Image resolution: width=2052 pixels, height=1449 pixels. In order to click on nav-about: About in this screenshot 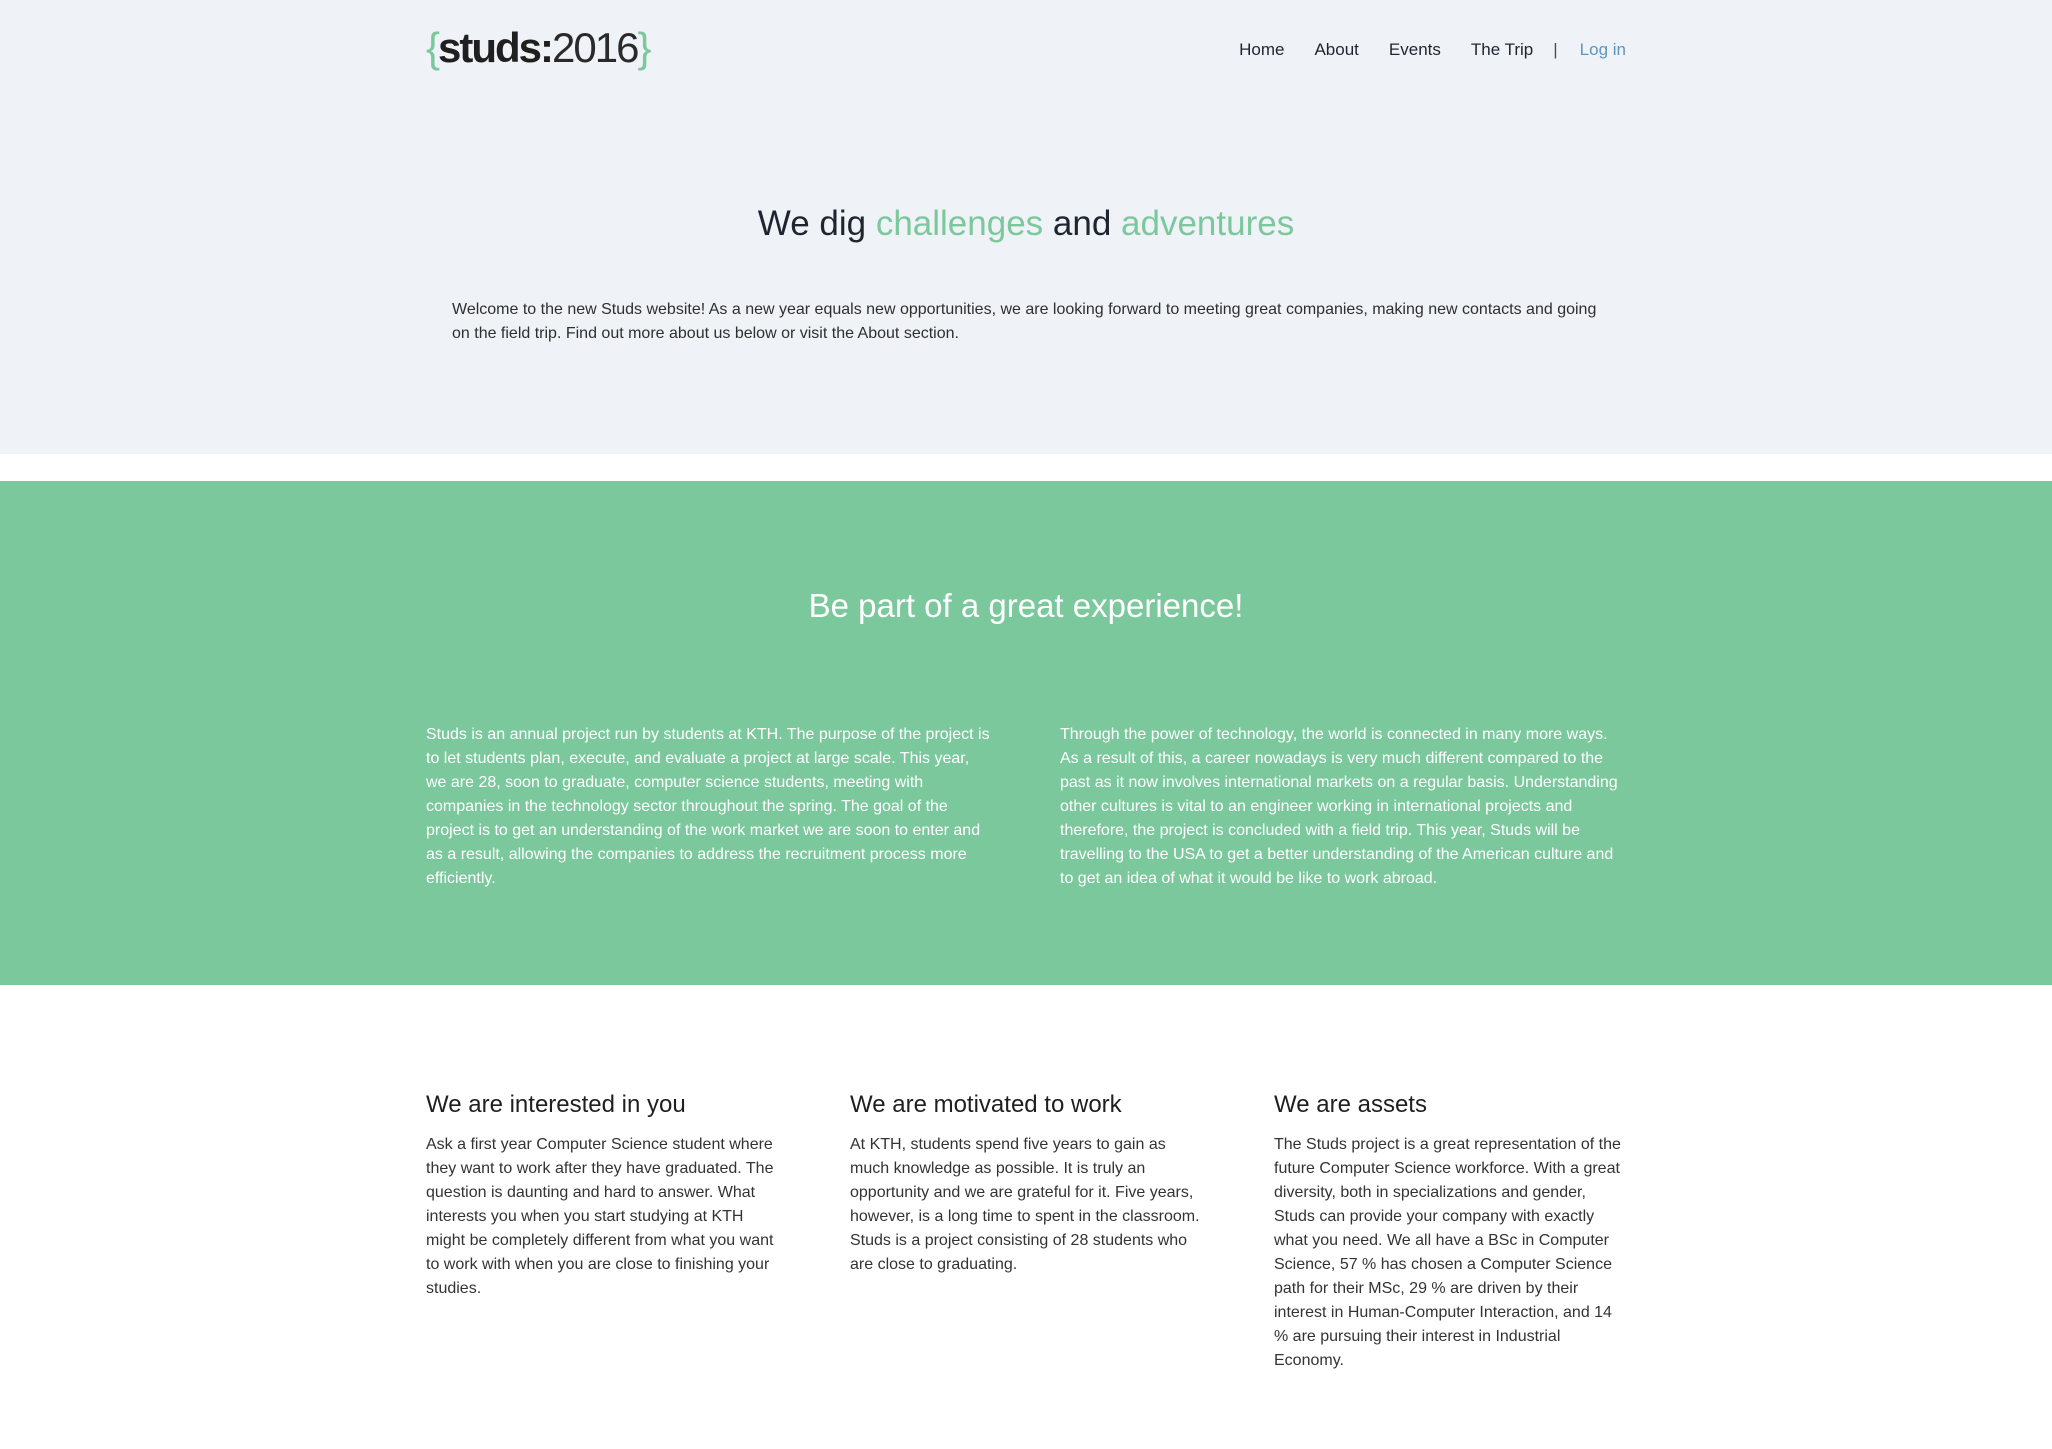, I will do `click(1336, 50)`.